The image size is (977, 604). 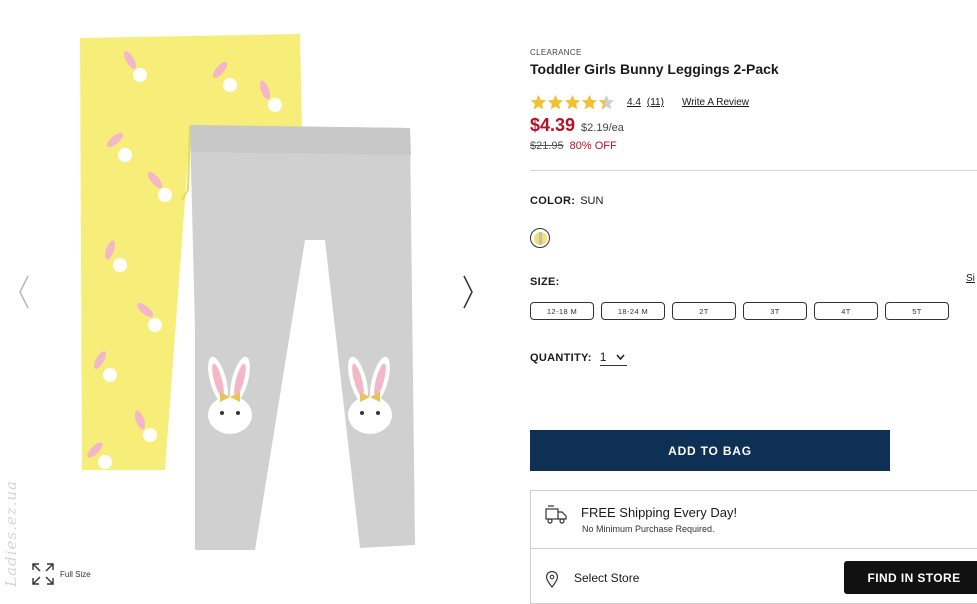 I want to click on swatch-fill, so click(x=540, y=238).